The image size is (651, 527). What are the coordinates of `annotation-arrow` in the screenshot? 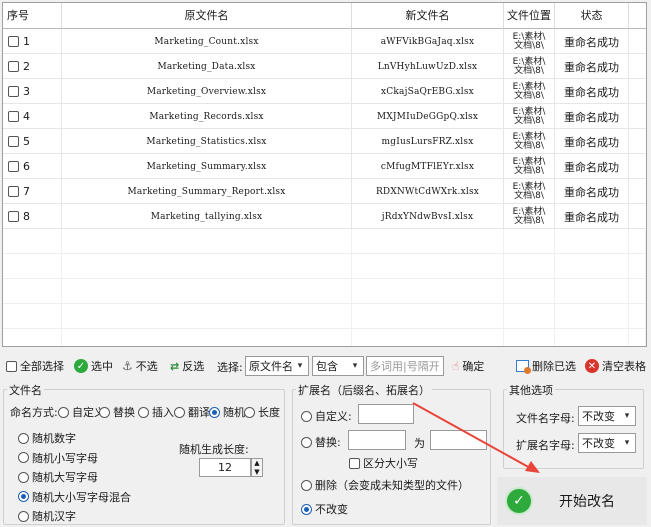 It's located at (476, 437).